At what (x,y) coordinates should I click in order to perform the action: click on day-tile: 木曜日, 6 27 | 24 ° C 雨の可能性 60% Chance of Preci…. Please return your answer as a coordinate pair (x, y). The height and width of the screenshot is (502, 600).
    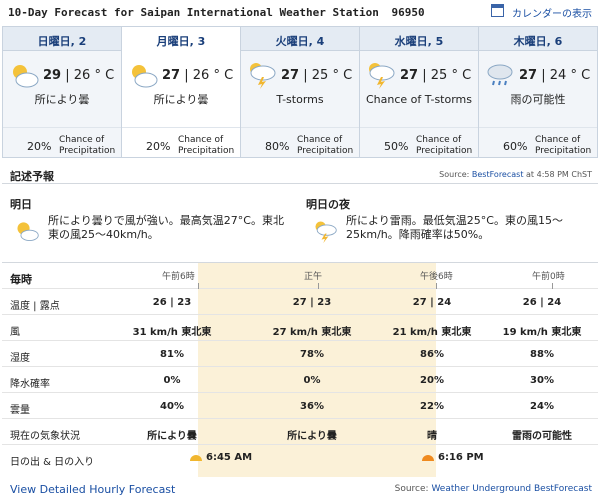
    Looking at the image, I should click on (538, 92).